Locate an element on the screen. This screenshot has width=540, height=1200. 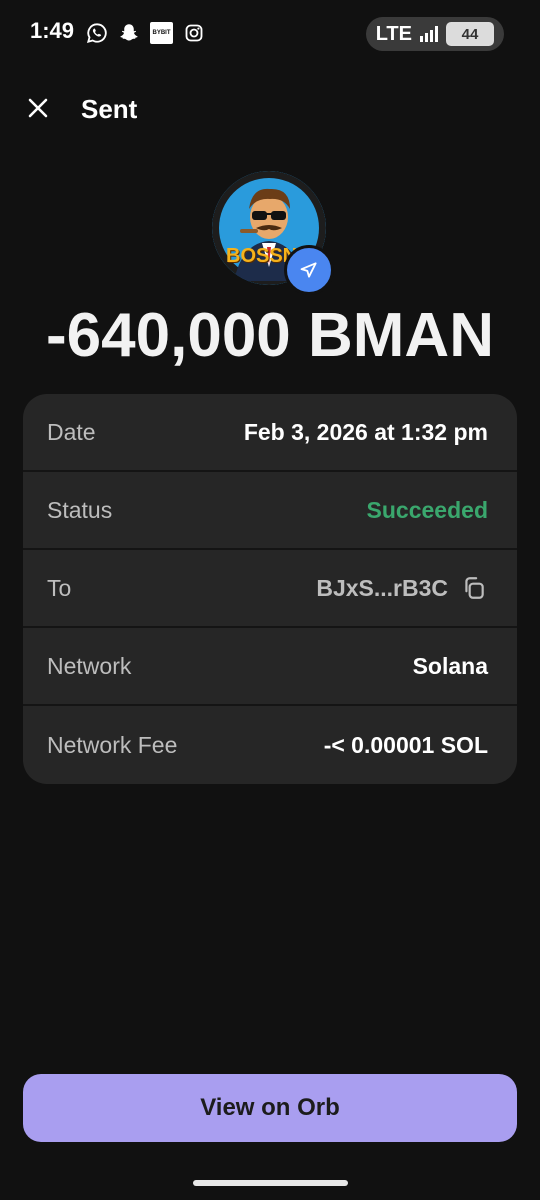
header: Sent is located at coordinates (270, 110).